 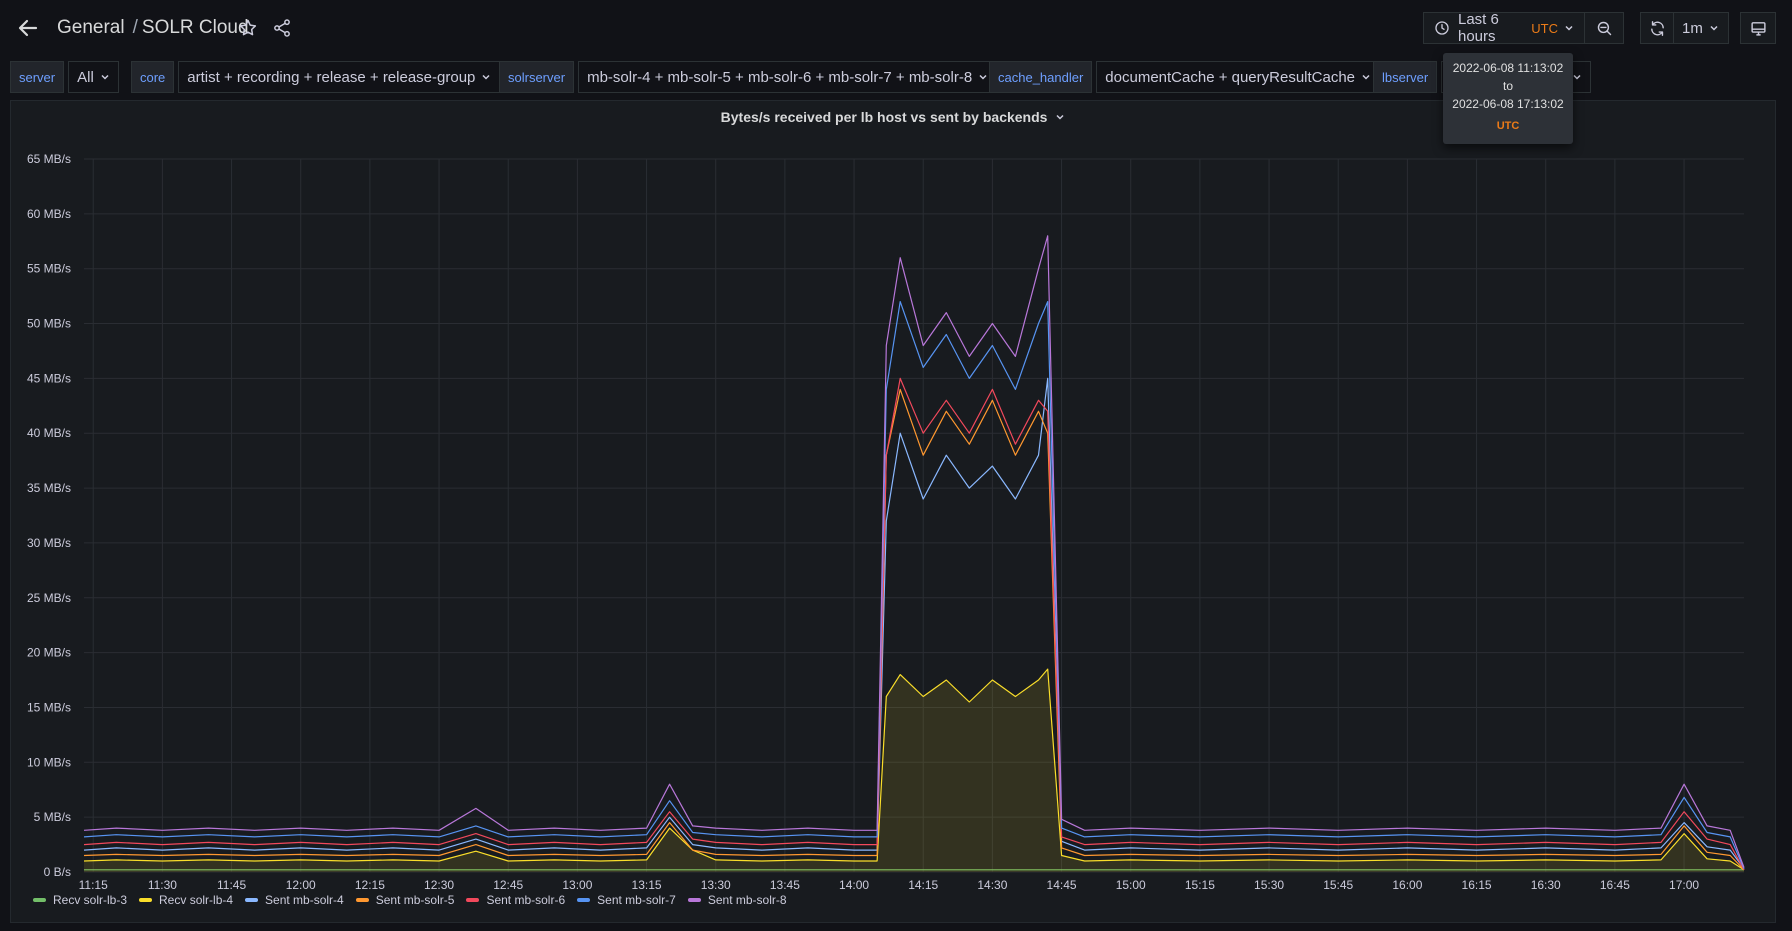 What do you see at coordinates (49, 214) in the screenshot?
I see `y-tick-label: 60 MB/s` at bounding box center [49, 214].